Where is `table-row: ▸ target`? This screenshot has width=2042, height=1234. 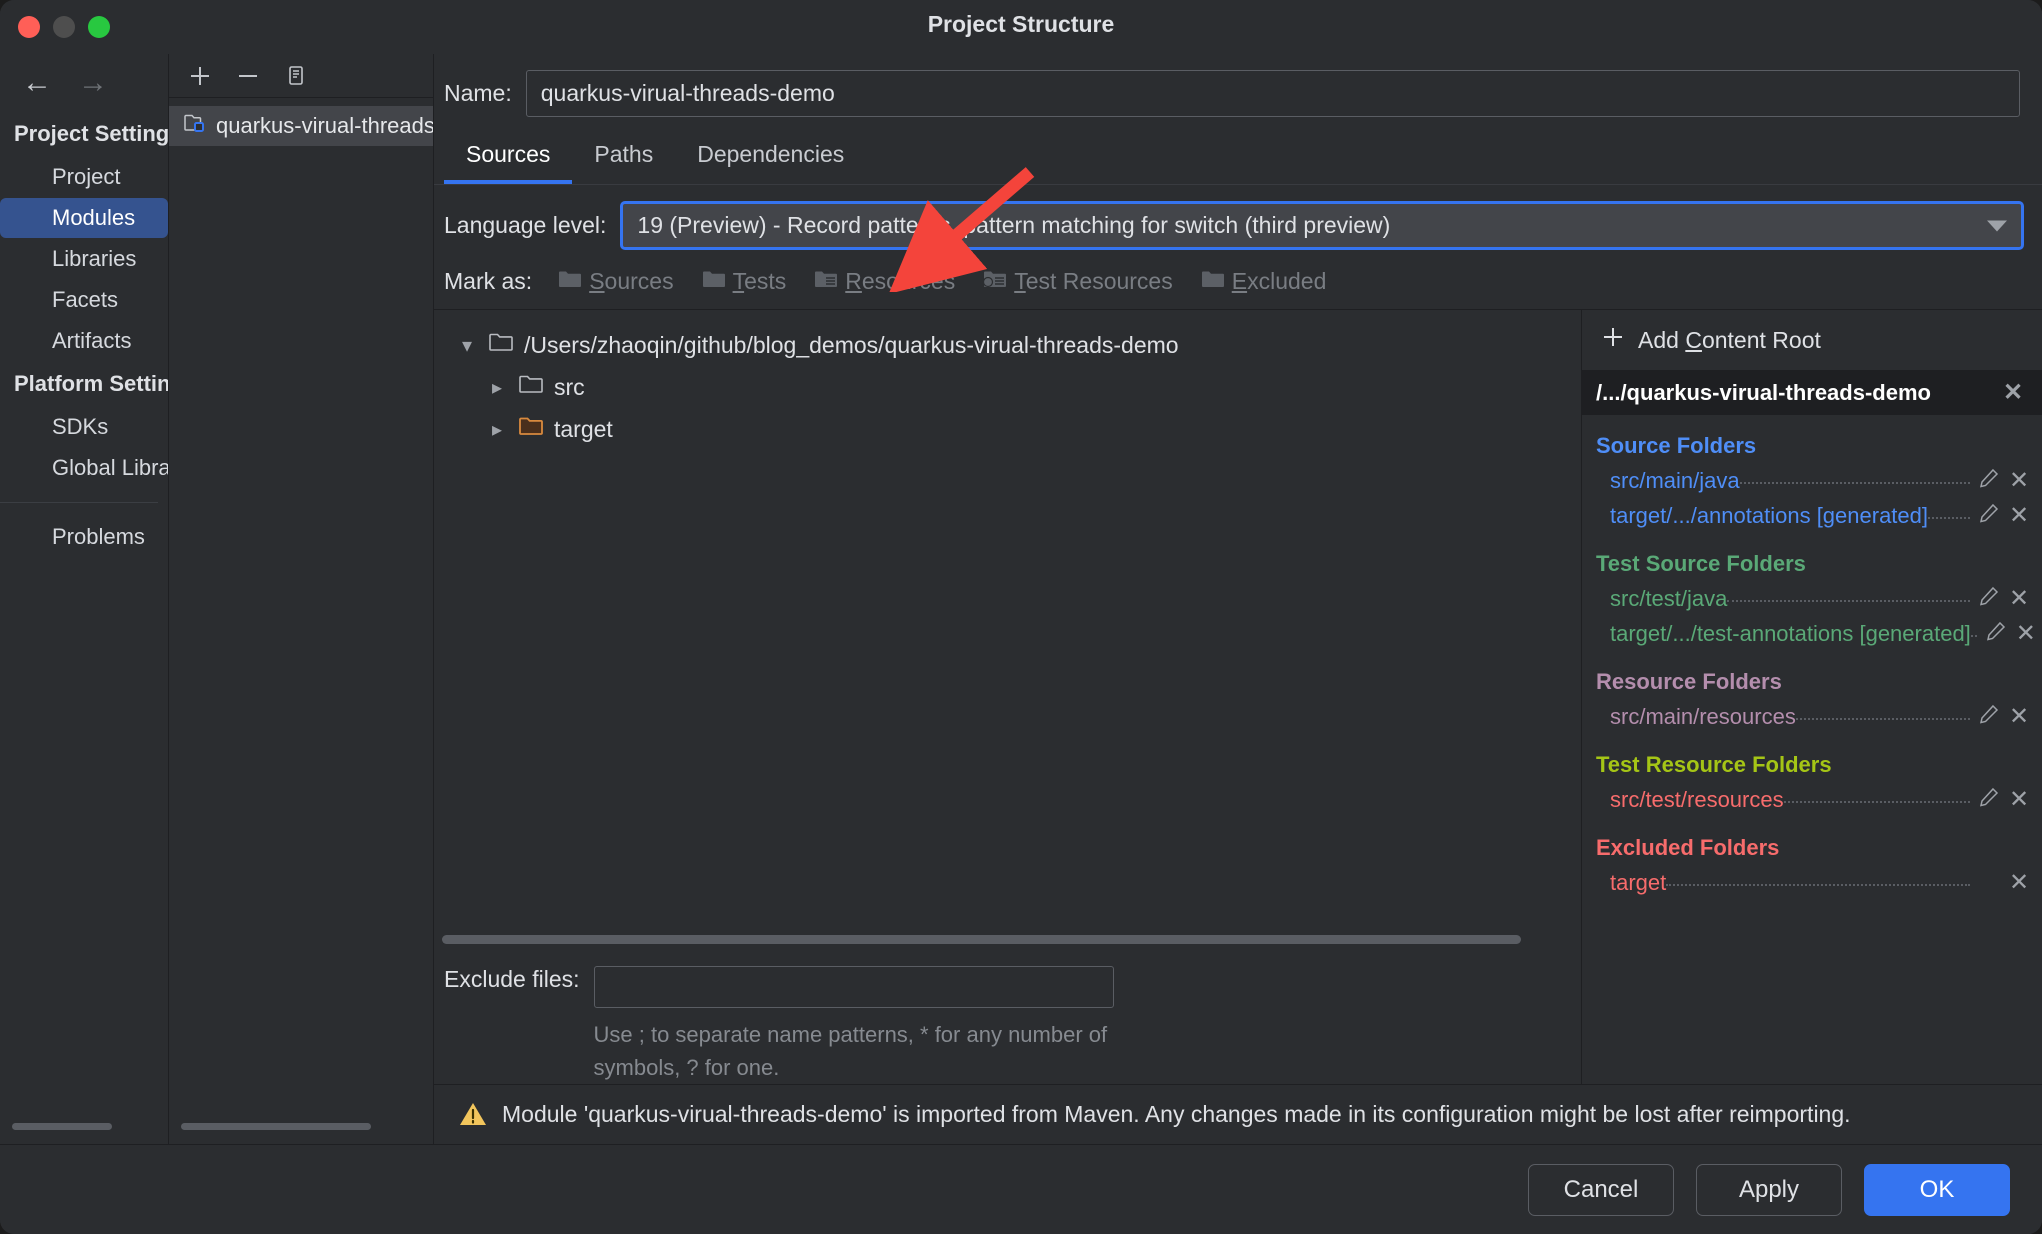 table-row: ▸ target is located at coordinates (1007, 429).